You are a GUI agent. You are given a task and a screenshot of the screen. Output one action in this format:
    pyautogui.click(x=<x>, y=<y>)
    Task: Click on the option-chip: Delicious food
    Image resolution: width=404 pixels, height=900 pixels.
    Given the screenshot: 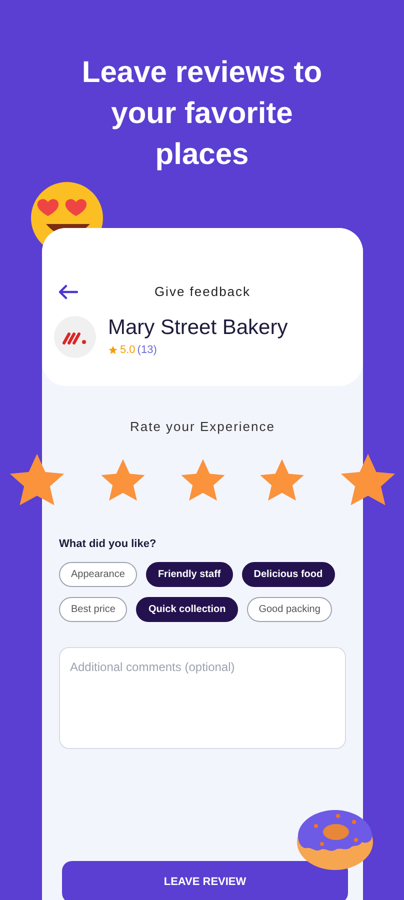 What is the action you would take?
    pyautogui.click(x=288, y=574)
    